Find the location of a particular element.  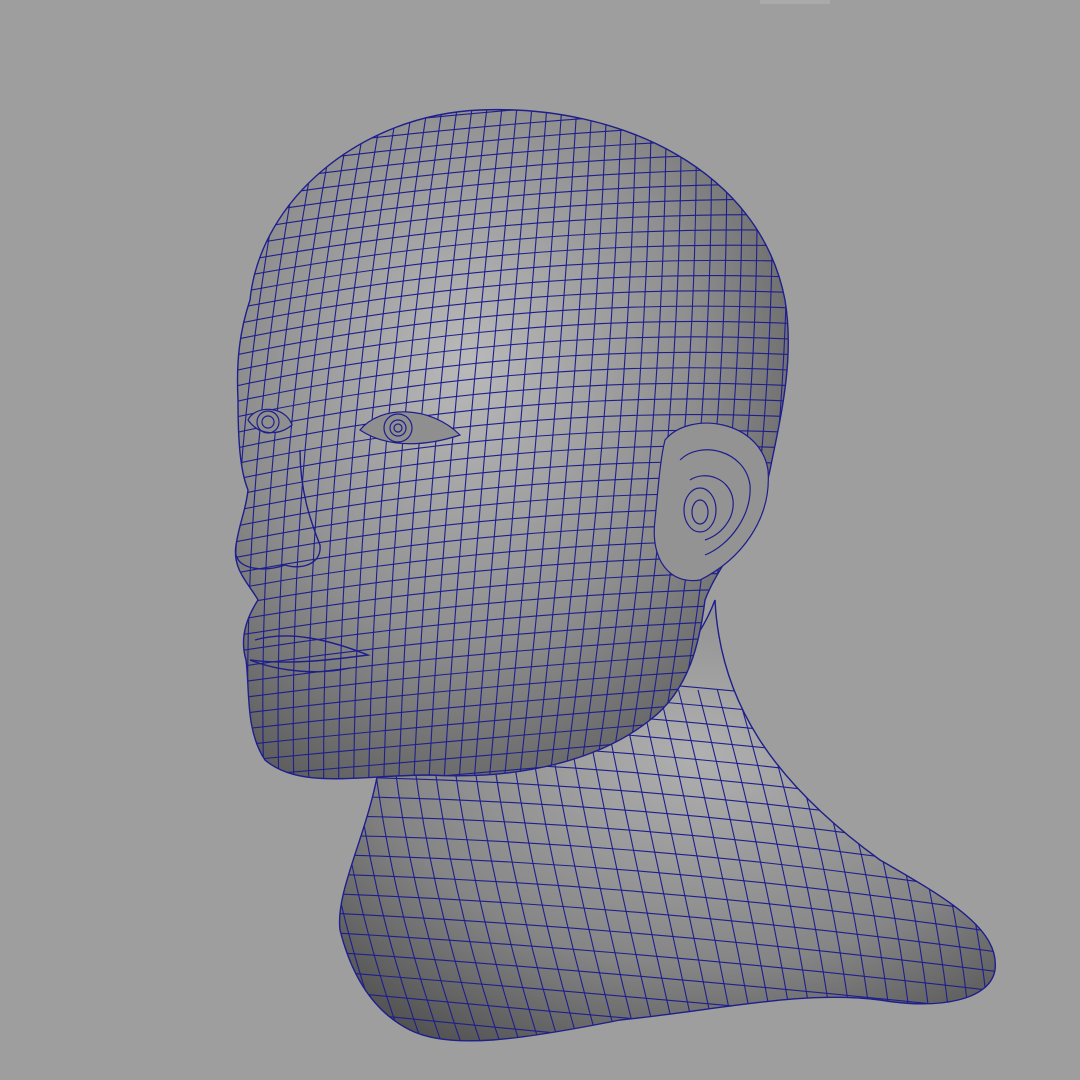

ear-mesh is located at coordinates (711, 502).